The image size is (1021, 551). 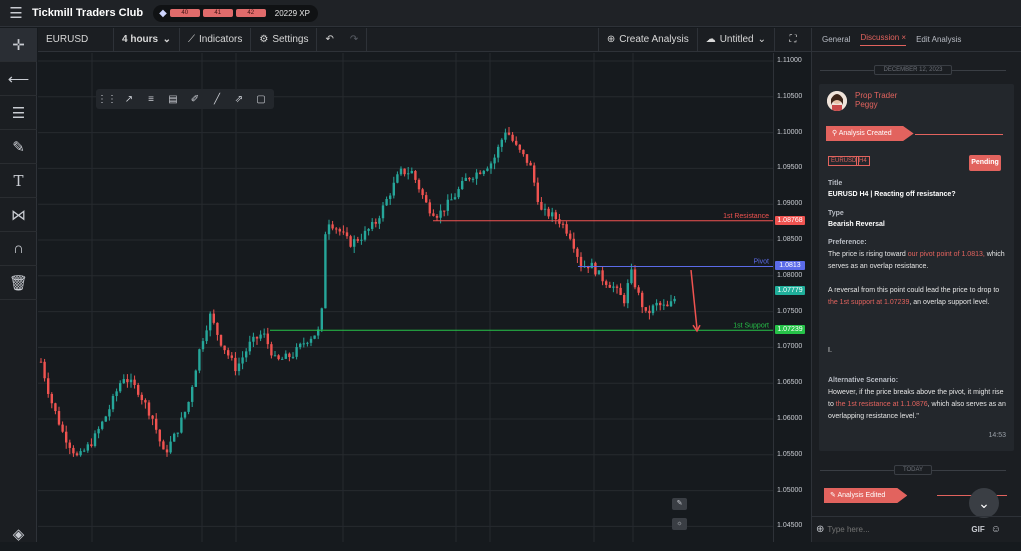 What do you see at coordinates (261, 99) in the screenshot?
I see `rectangle-tool-icon: ▢` at bounding box center [261, 99].